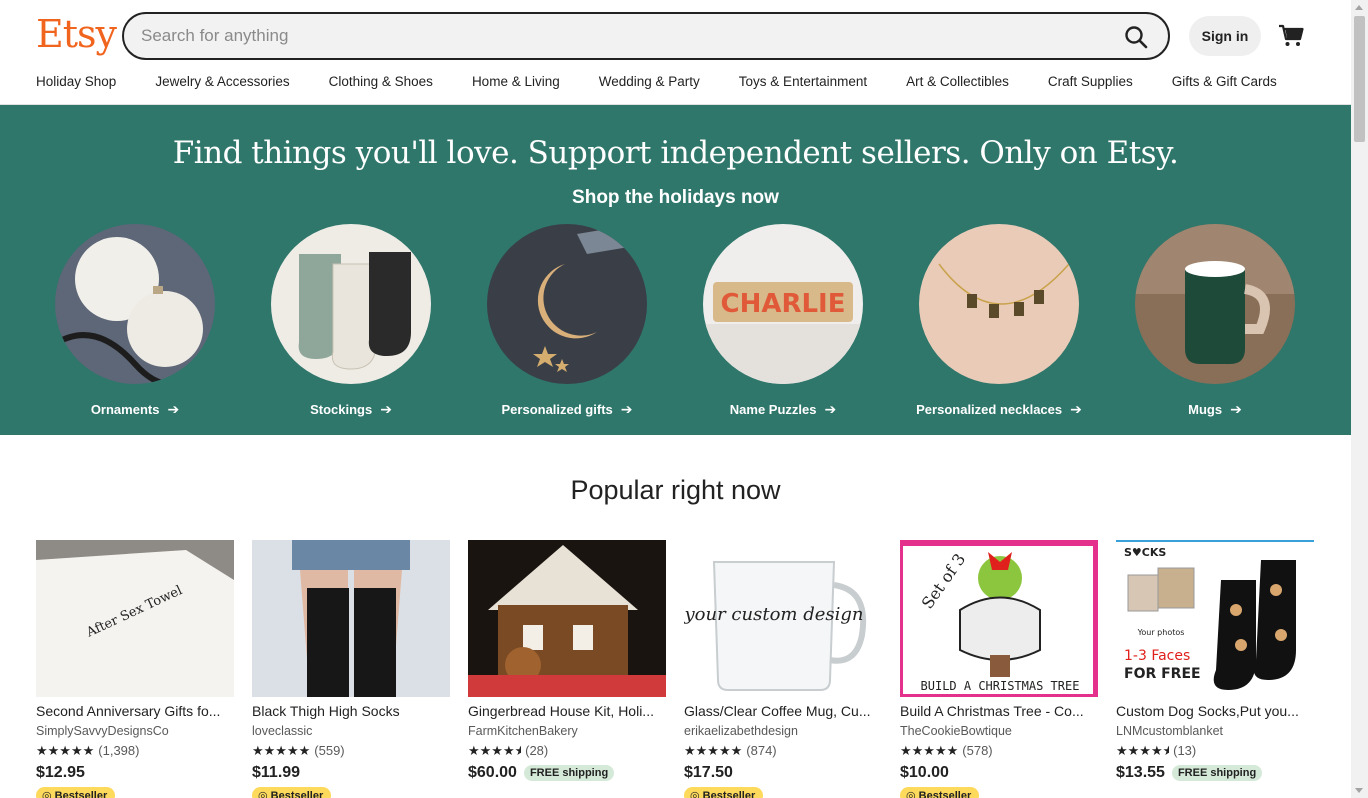 The image size is (1368, 798). I want to click on category-label: Stockings, so click(341, 409).